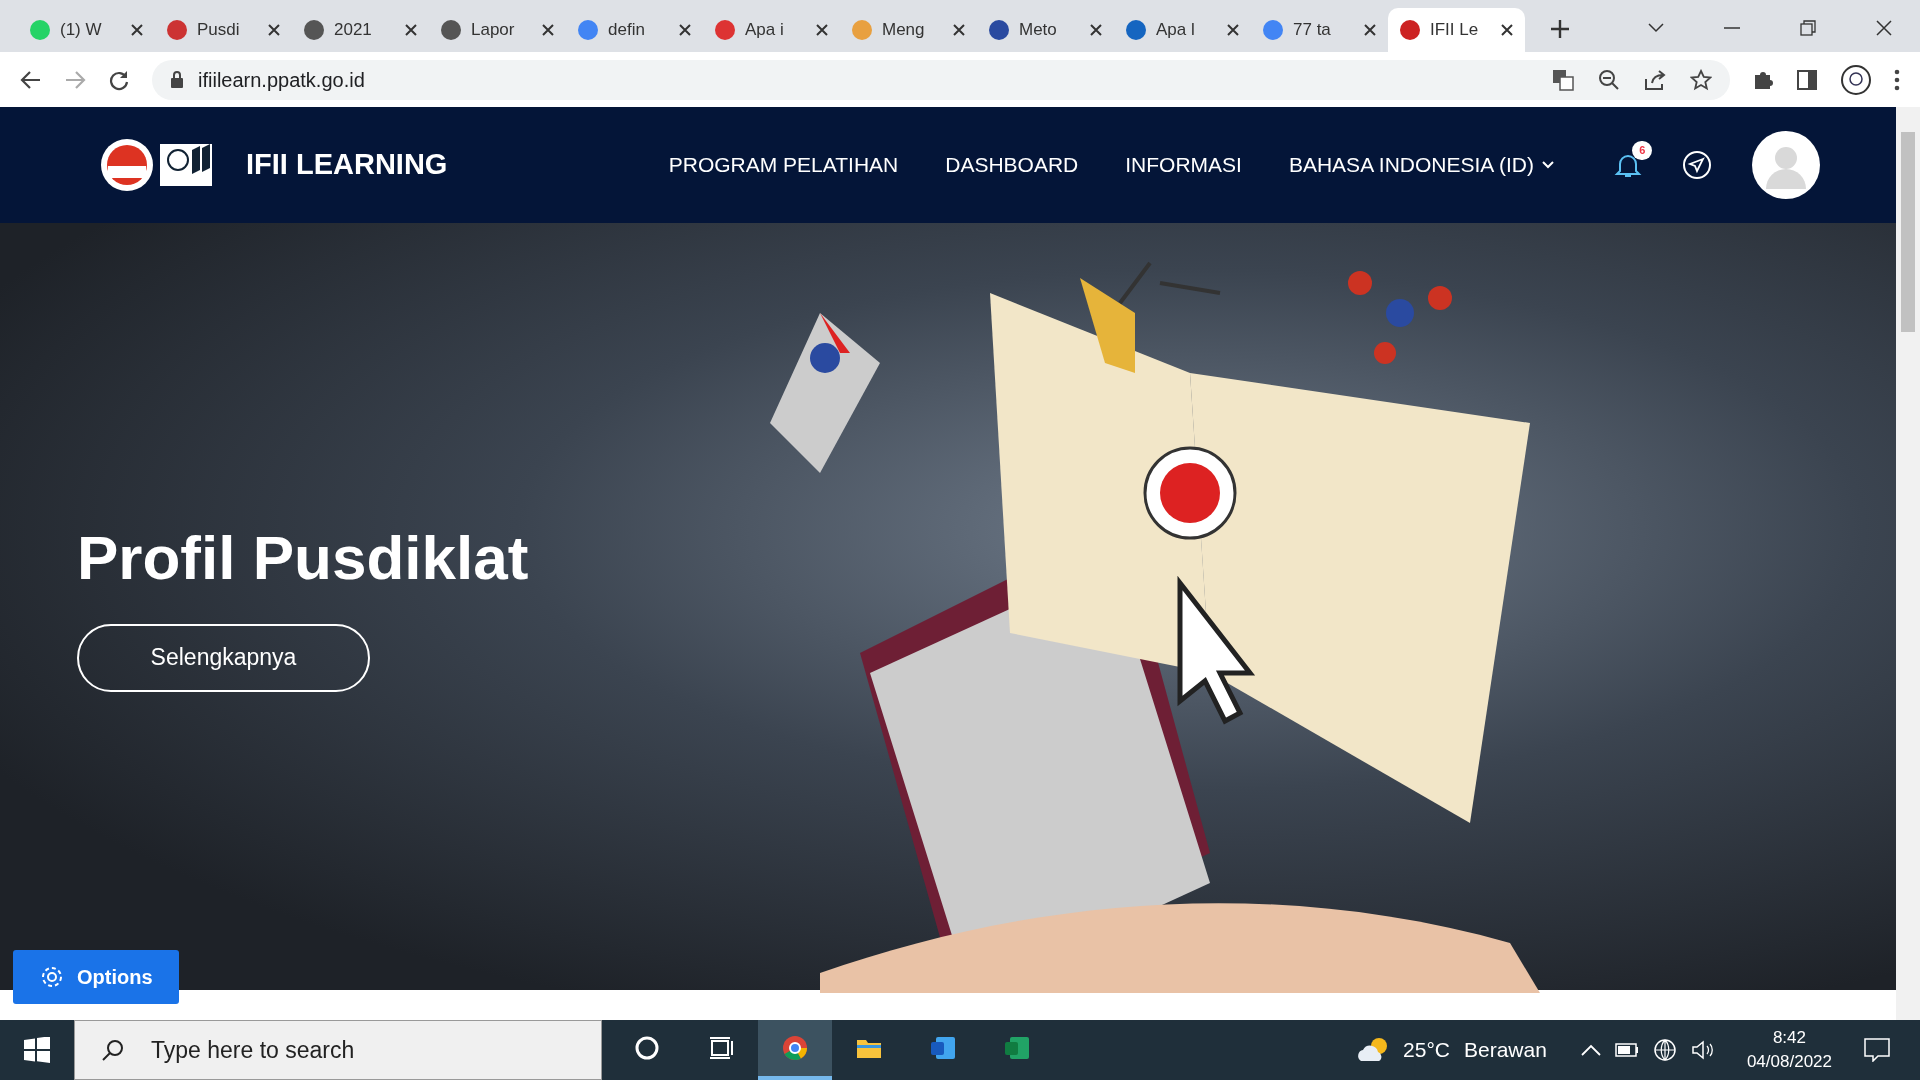 The height and width of the screenshot is (1080, 1920). I want to click on tab-search-icon, so click(1656, 28).